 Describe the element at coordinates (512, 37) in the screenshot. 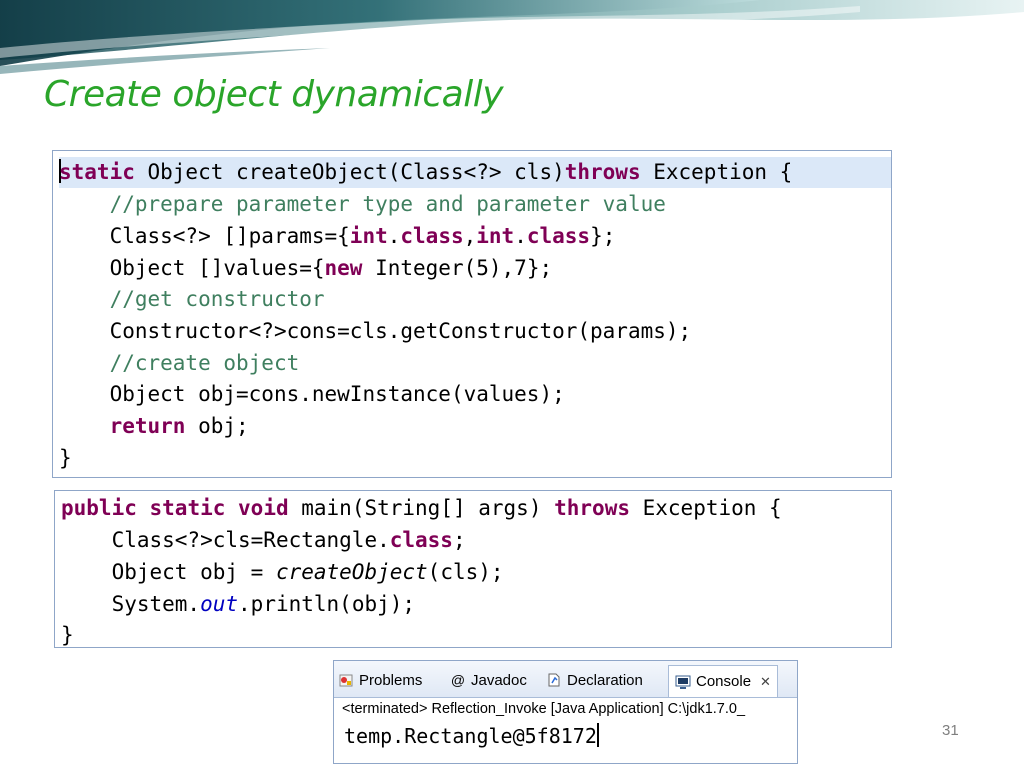

I see `header-wave-decoration` at that location.